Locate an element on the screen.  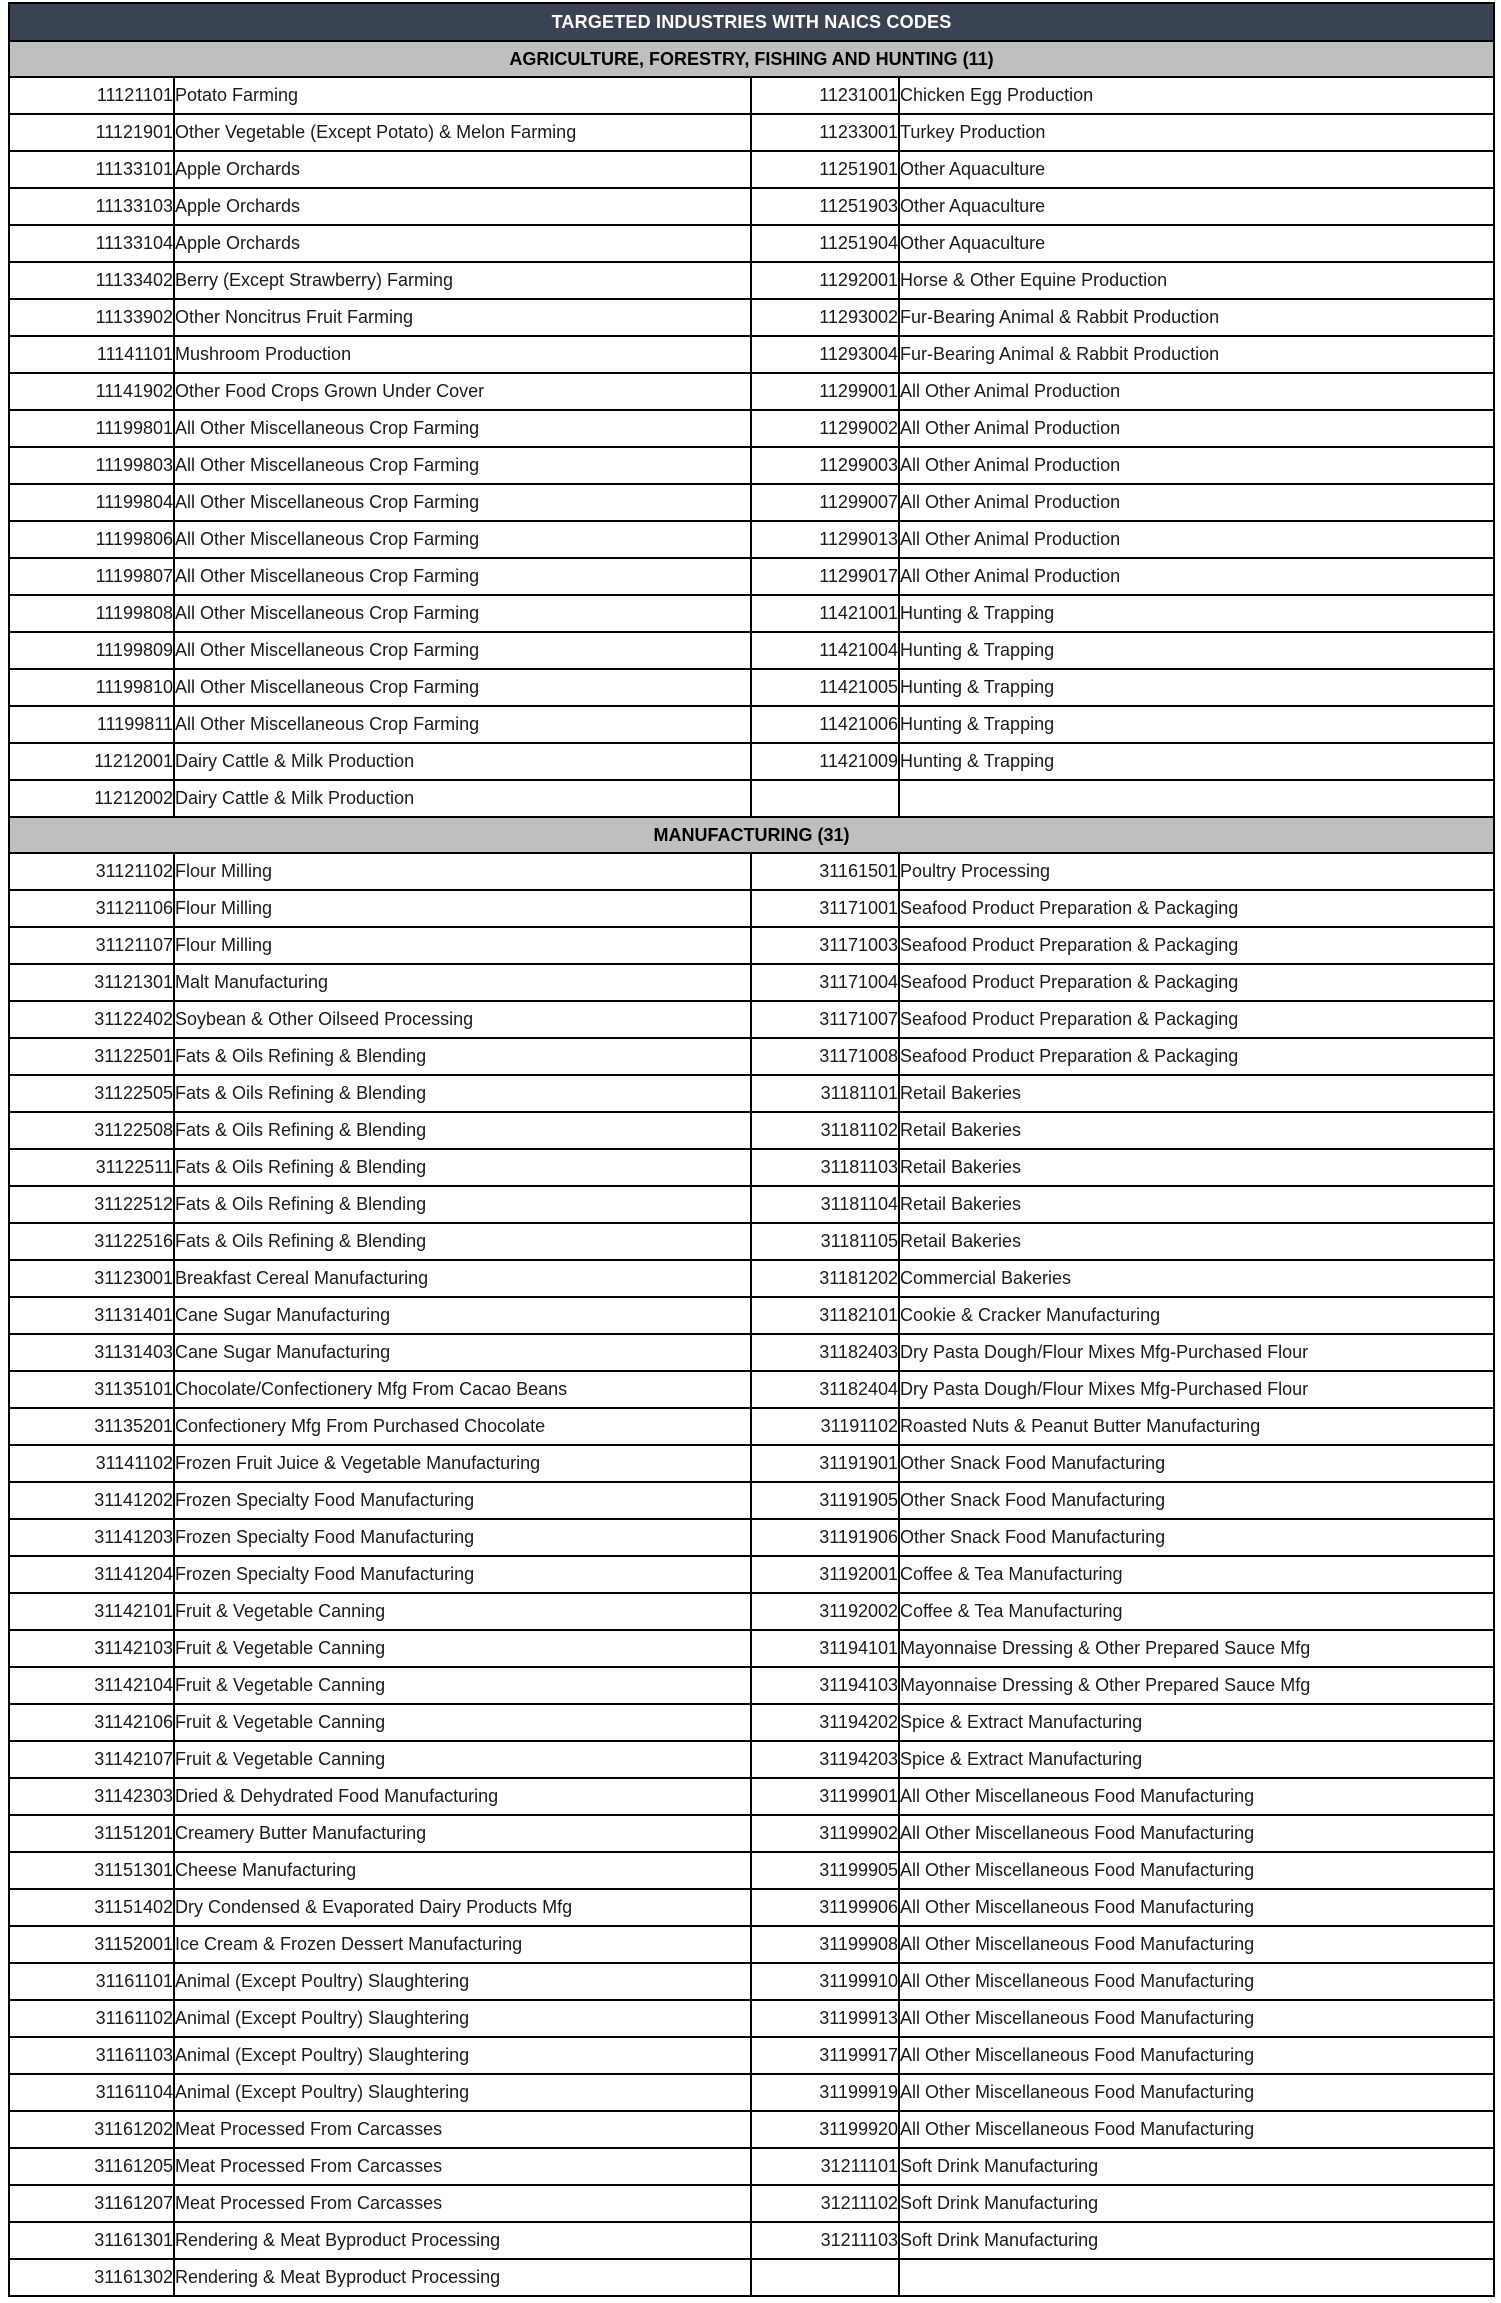
naics-code-cell-left: 11199804 is located at coordinates (91, 502).